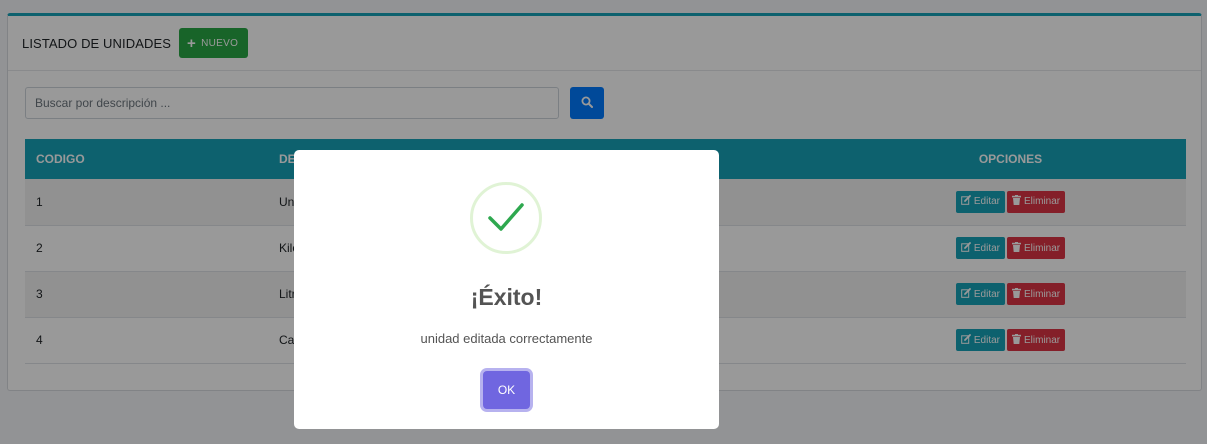 The height and width of the screenshot is (444, 1207). What do you see at coordinates (506, 218) in the screenshot?
I see `success-check-icon` at bounding box center [506, 218].